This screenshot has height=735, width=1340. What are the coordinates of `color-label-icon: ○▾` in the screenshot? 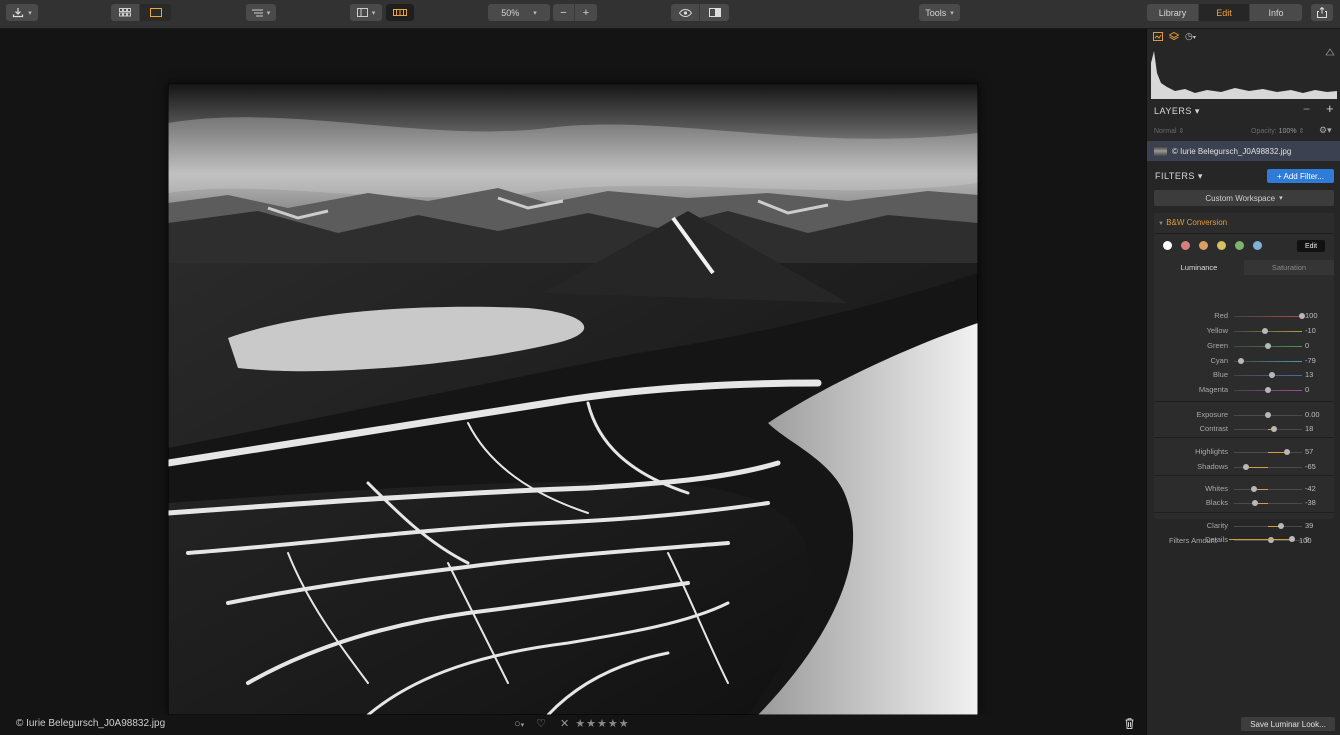 It's located at (519, 724).